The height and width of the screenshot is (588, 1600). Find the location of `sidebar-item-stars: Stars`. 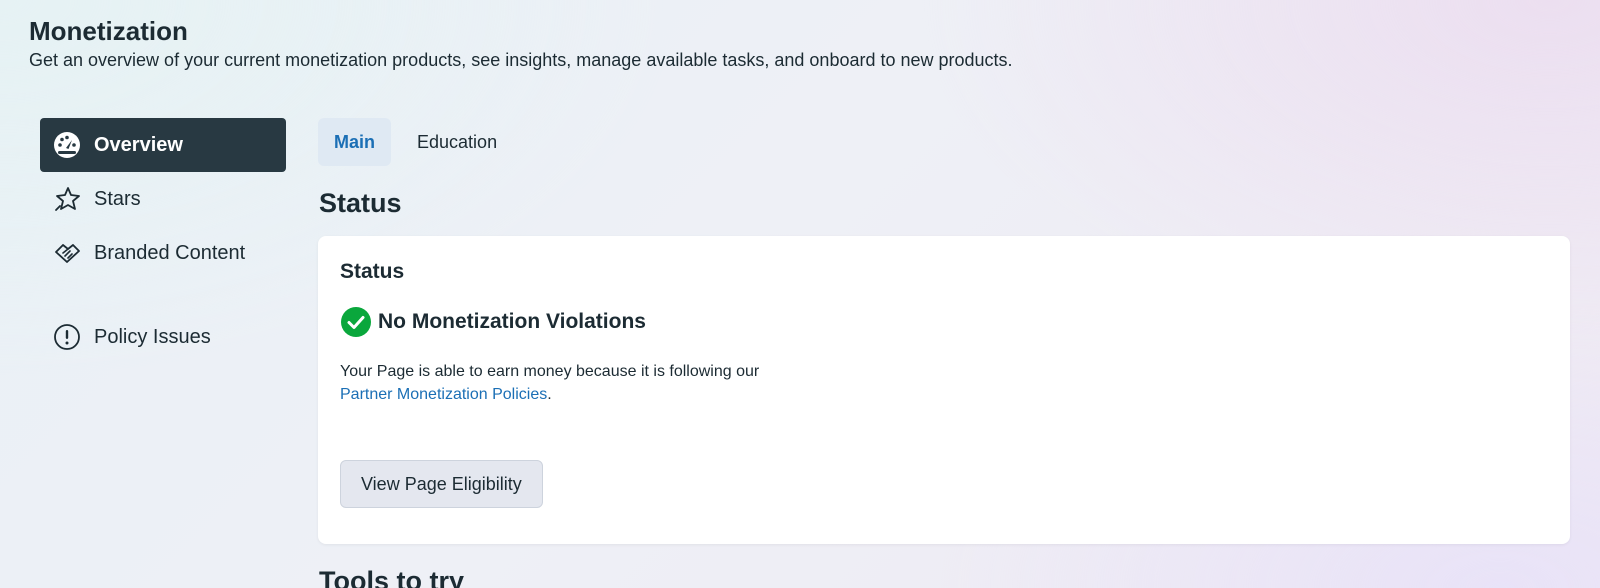

sidebar-item-stars: Stars is located at coordinates (163, 199).